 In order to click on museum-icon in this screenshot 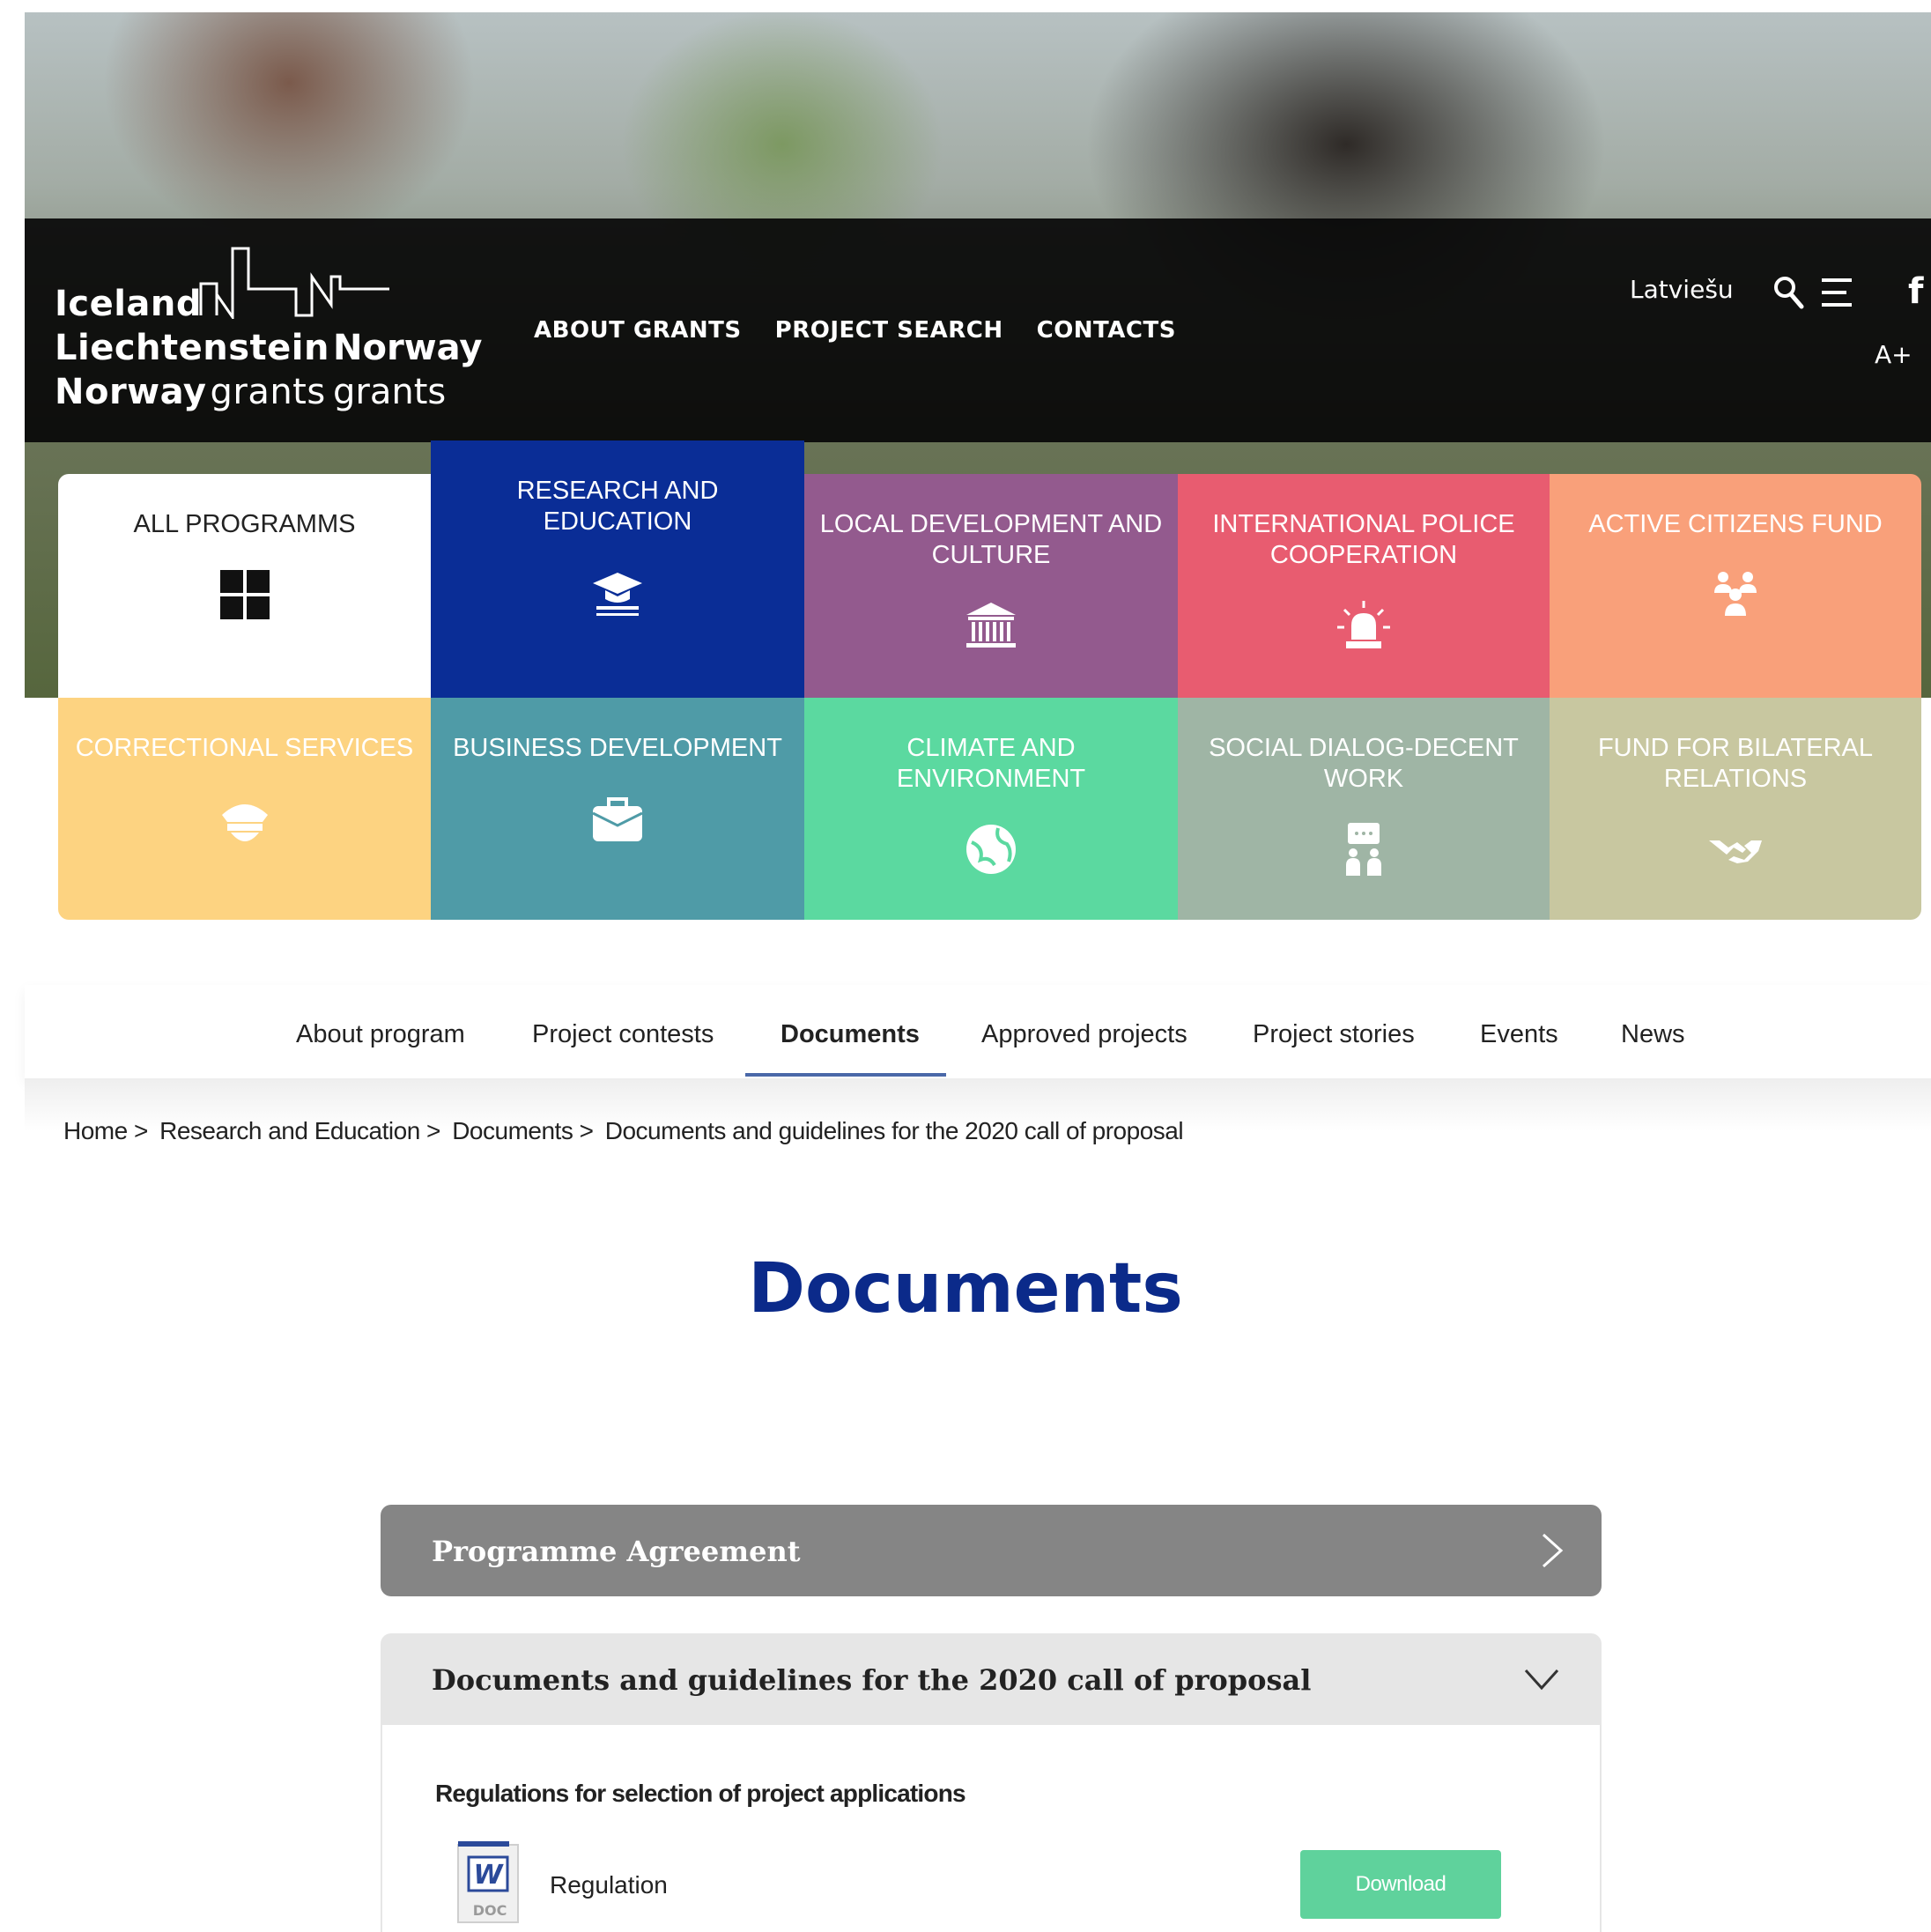, I will do `click(991, 625)`.